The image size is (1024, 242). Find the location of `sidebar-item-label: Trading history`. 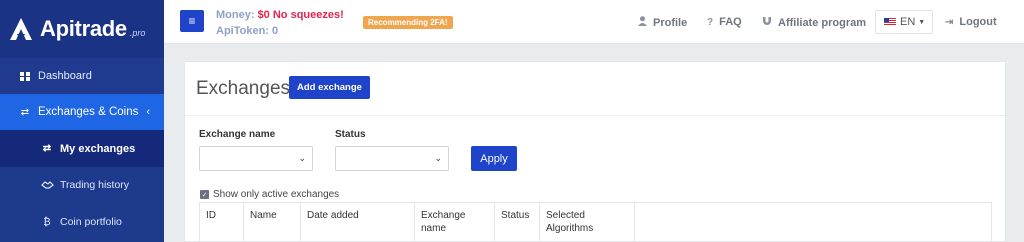

sidebar-item-label: Trading history is located at coordinates (95, 185).